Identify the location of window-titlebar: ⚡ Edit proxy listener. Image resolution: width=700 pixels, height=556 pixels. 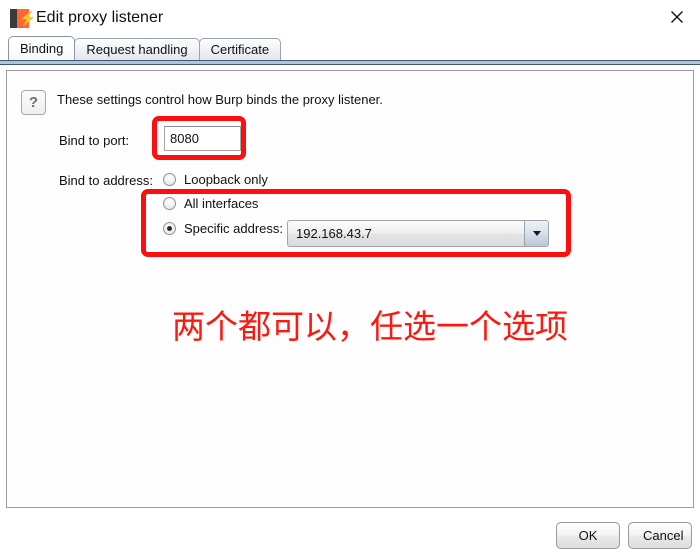
(350, 18).